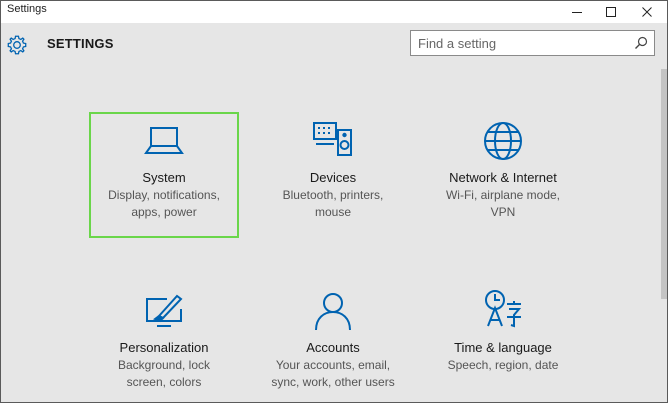 Image resolution: width=668 pixels, height=403 pixels. Describe the element at coordinates (333, 195) in the screenshot. I see `tile-description: Bluetooth, printers,` at that location.